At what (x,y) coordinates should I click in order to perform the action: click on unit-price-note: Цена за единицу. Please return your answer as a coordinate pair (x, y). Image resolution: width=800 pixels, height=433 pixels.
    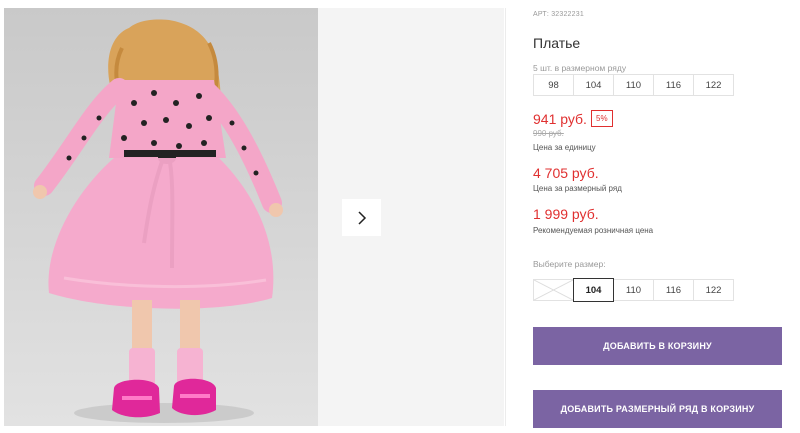
    Looking at the image, I should click on (564, 147).